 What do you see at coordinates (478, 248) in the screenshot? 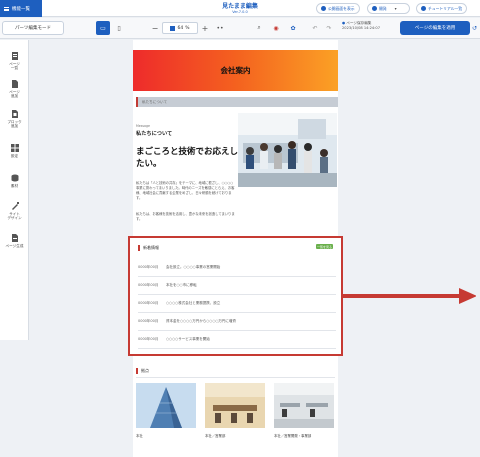
I see `canvas-scrollbar` at bounding box center [478, 248].